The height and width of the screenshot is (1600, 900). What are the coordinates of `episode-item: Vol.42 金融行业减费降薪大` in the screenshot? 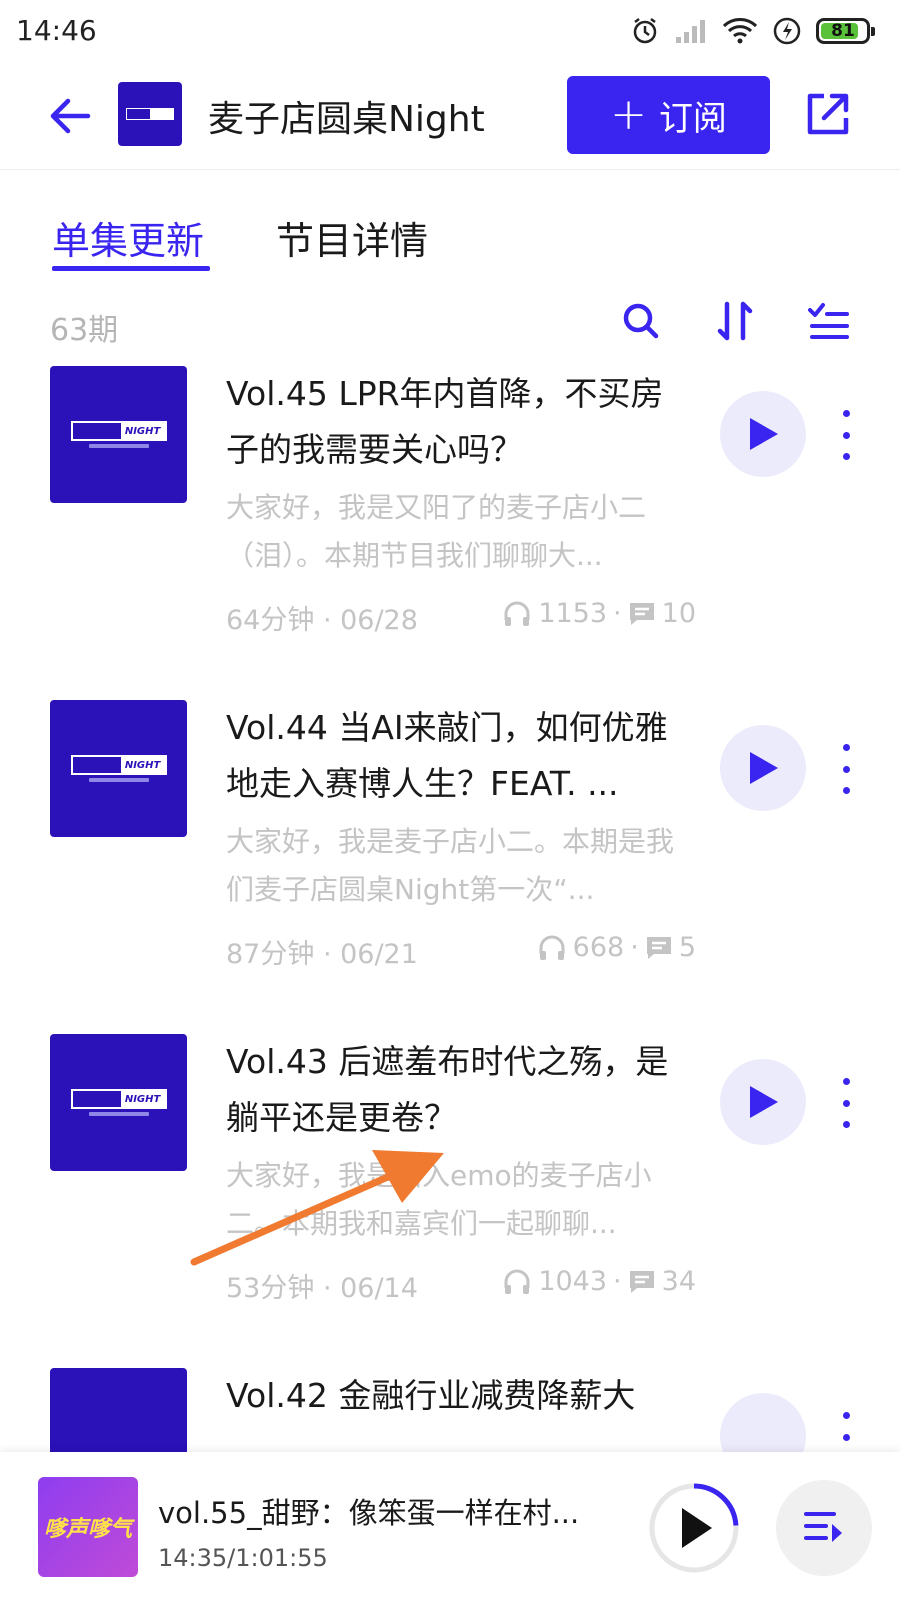 It's located at (450, 1410).